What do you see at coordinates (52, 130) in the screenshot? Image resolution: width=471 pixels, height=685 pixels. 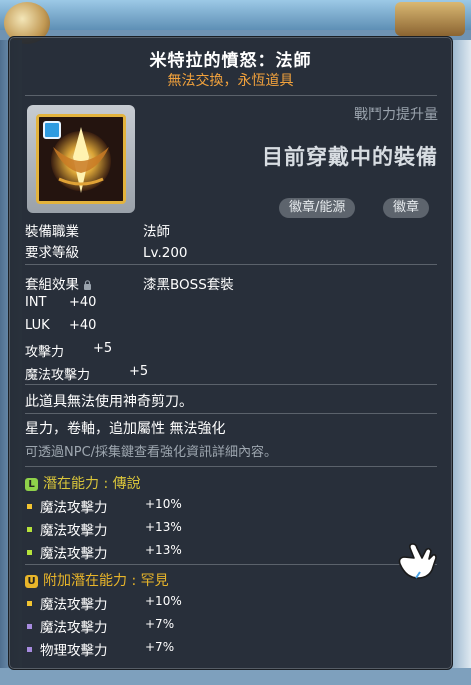 I see `item-tag-icon` at bounding box center [52, 130].